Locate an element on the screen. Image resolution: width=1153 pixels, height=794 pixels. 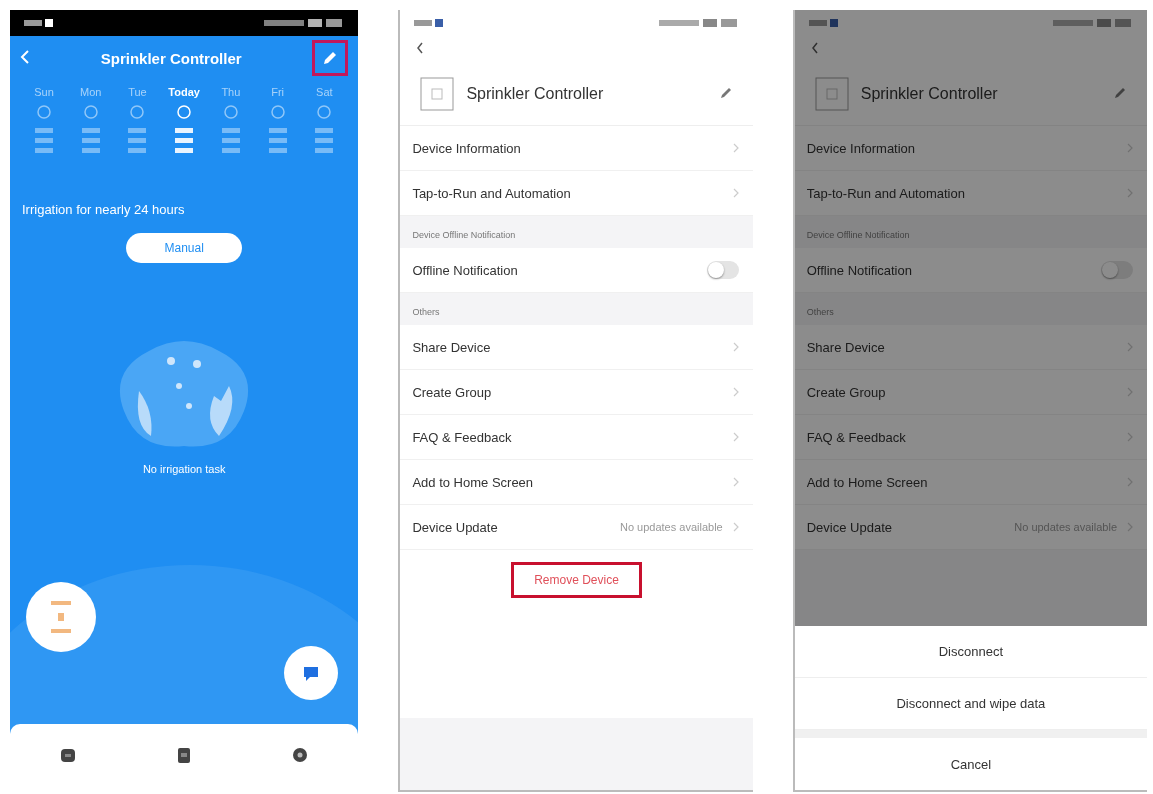
weekday-label: Tue is located at coordinates (137, 92).